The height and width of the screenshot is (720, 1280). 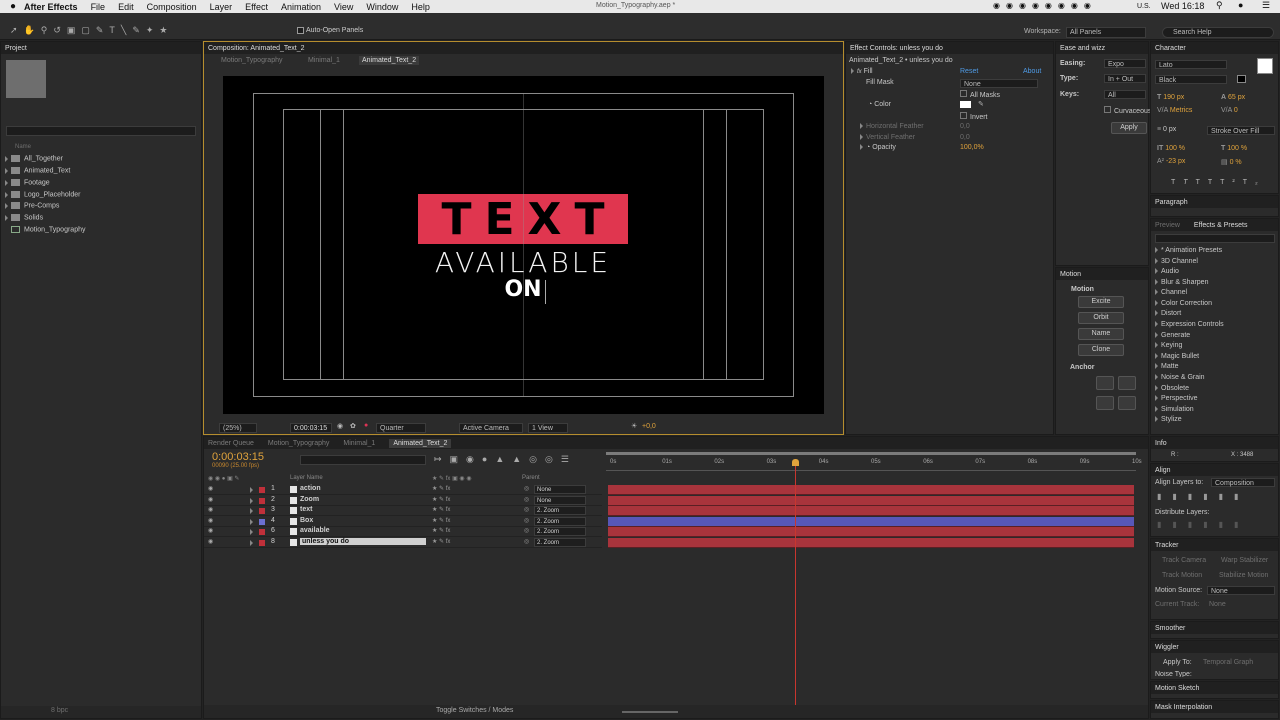 I want to click on menu-effect: Effect, so click(x=256, y=7).